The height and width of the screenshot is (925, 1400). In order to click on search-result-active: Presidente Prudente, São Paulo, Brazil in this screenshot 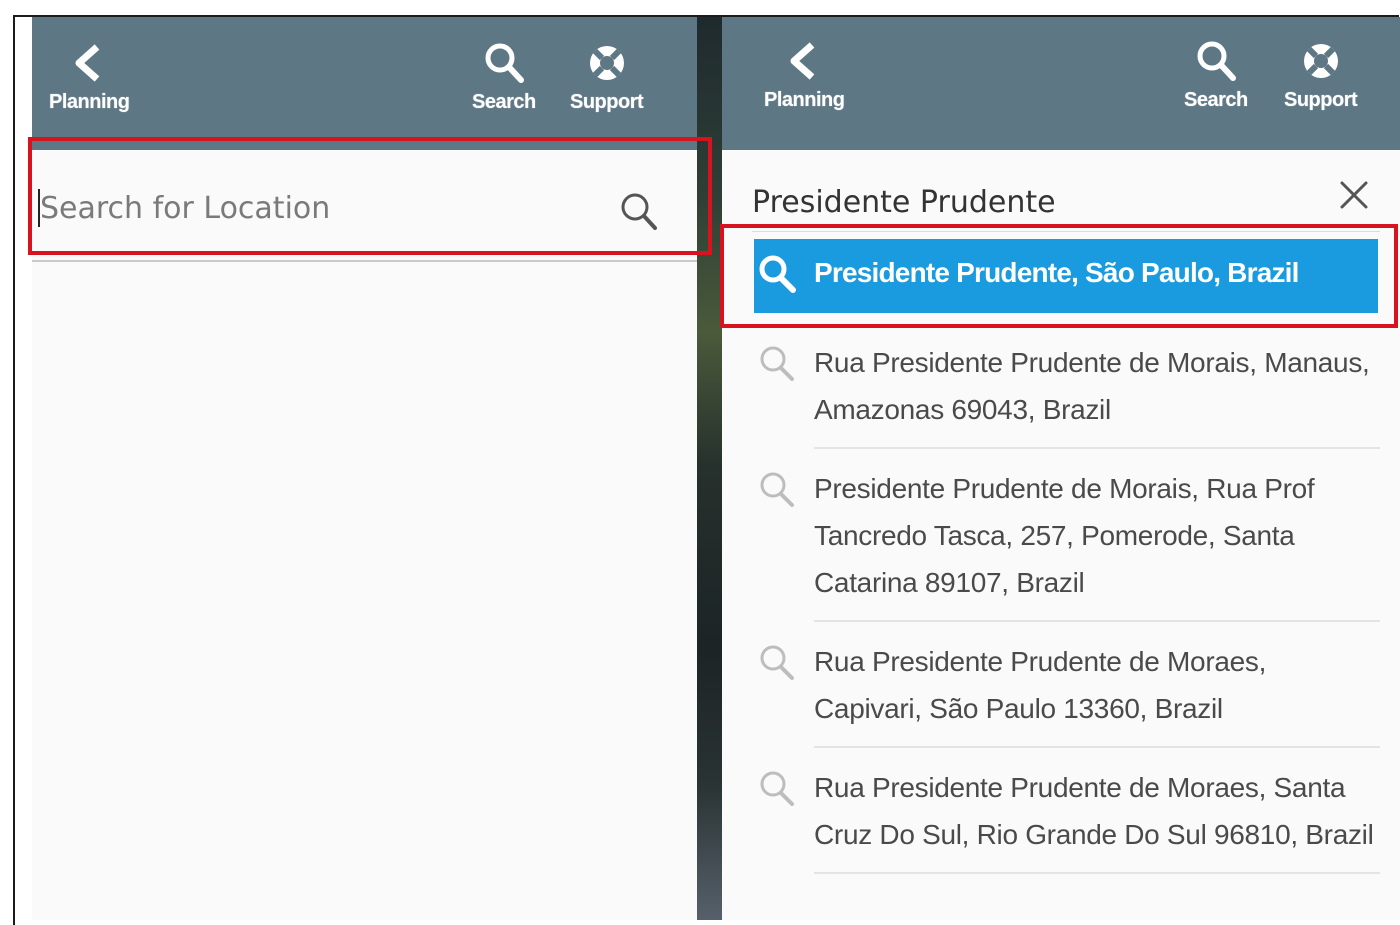, I will do `click(1066, 276)`.